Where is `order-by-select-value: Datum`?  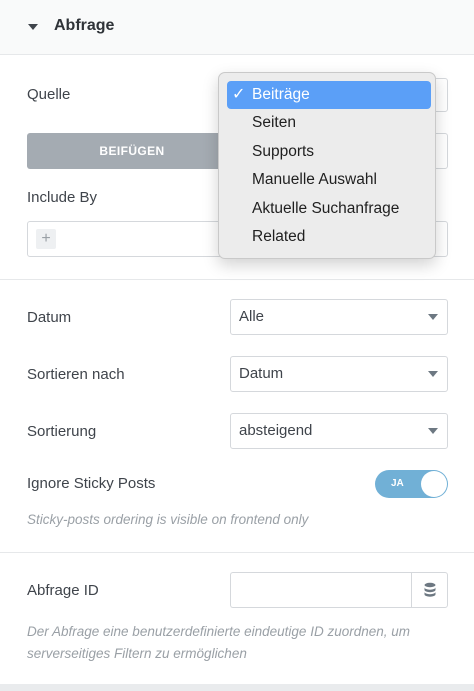 order-by-select-value: Datum is located at coordinates (261, 373).